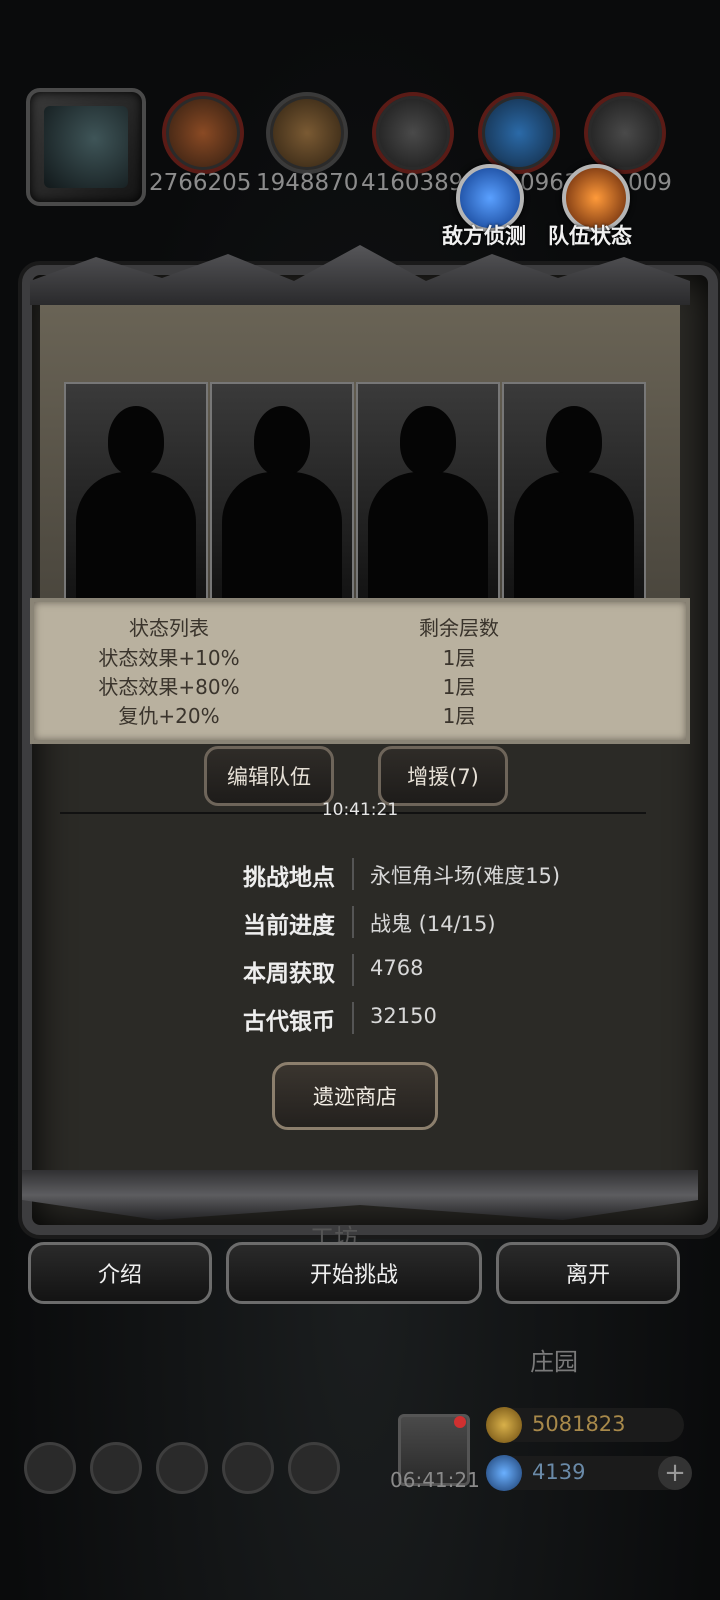 This screenshot has height=1600, width=720. Describe the element at coordinates (354, 1273) in the screenshot. I see `start-challenge-button: 开始挑战` at that location.